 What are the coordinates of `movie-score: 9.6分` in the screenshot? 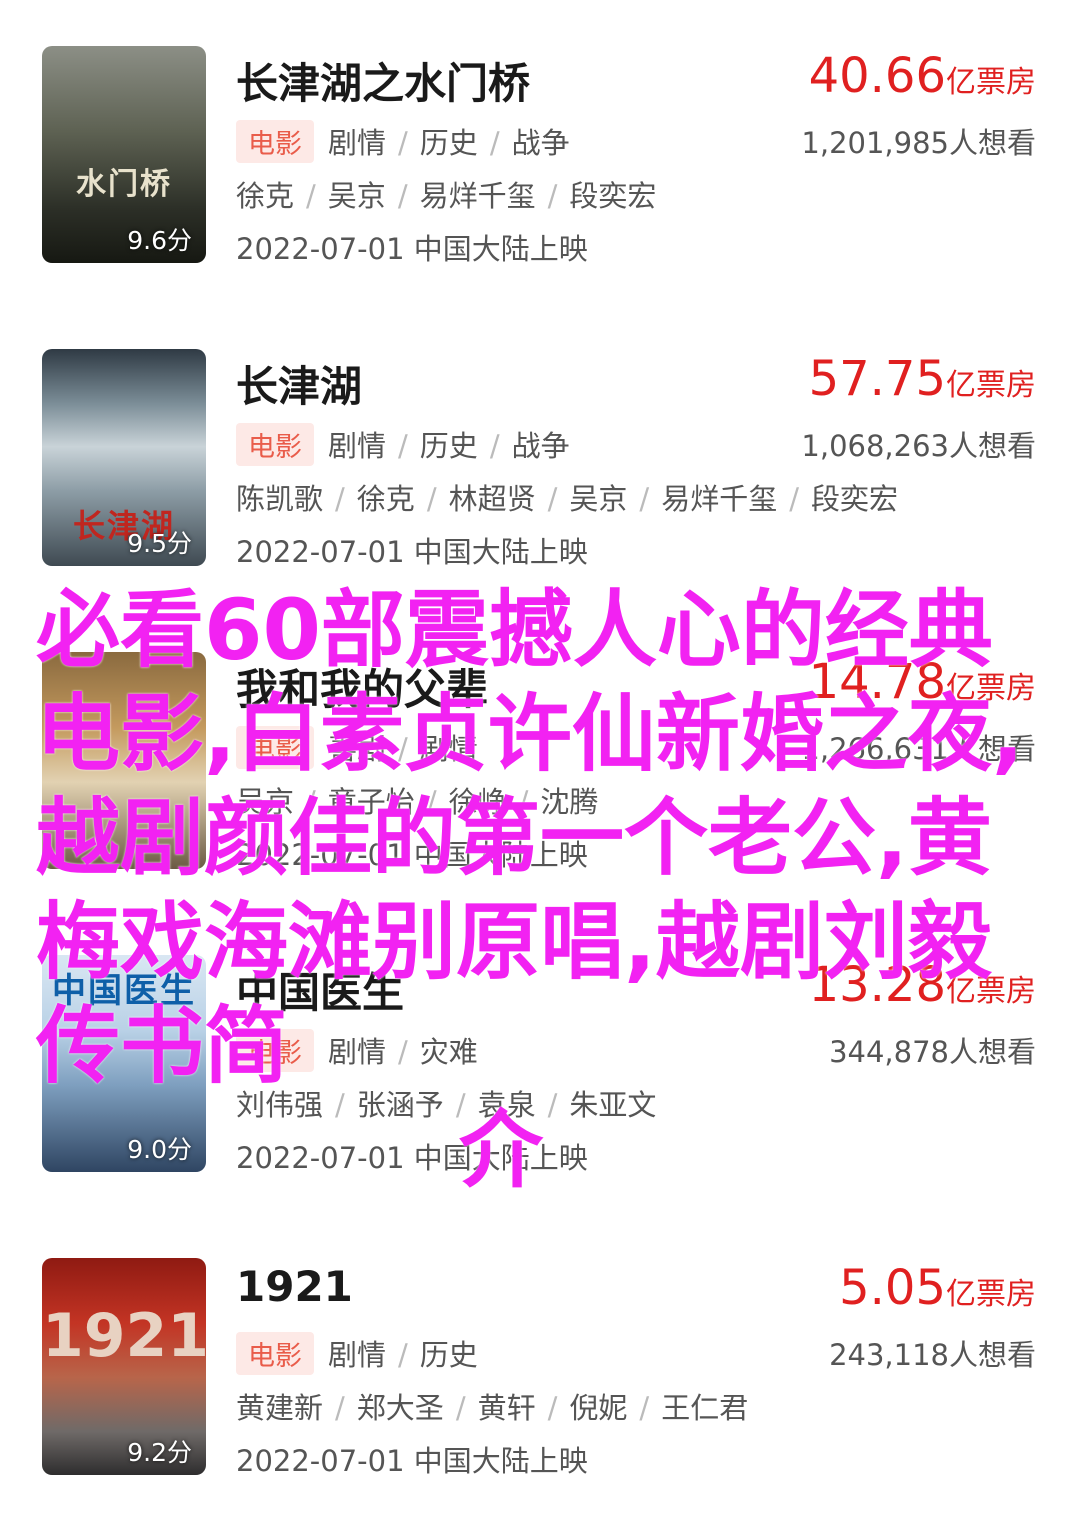 It's located at (159, 240).